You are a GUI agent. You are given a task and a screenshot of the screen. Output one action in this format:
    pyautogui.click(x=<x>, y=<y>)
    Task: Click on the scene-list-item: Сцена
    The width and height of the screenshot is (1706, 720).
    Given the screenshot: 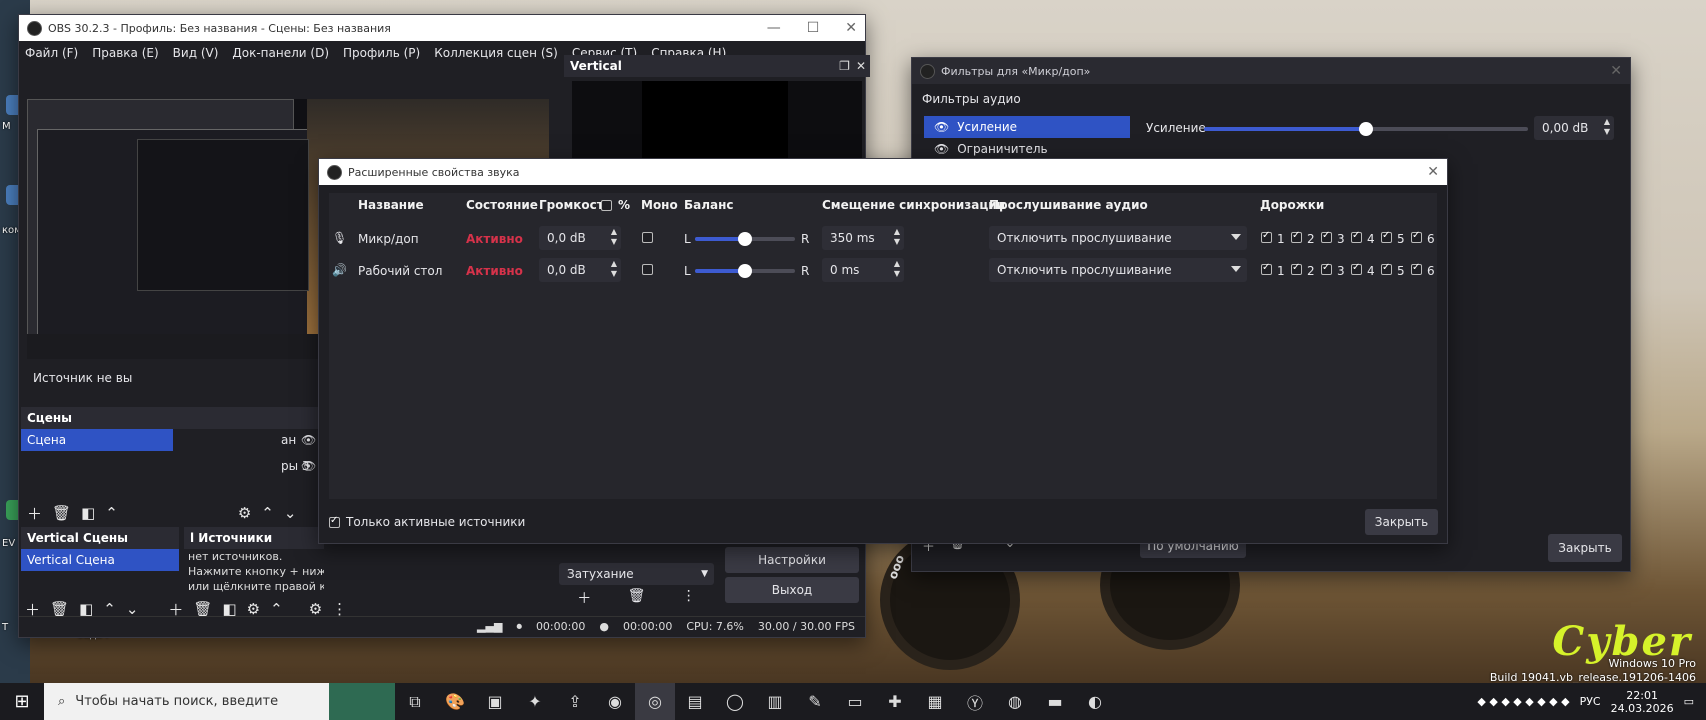 What is the action you would take?
    pyautogui.click(x=97, y=440)
    